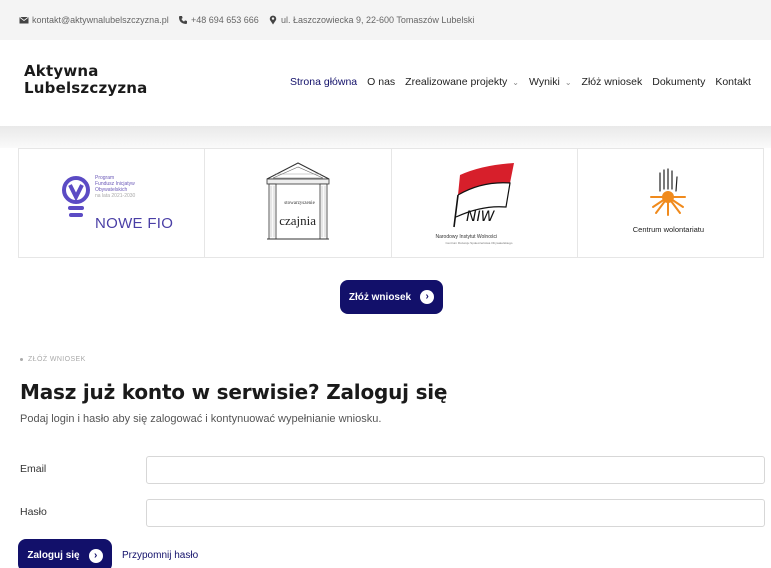  What do you see at coordinates (273, 20) in the screenshot?
I see `map-pin-icon` at bounding box center [273, 20].